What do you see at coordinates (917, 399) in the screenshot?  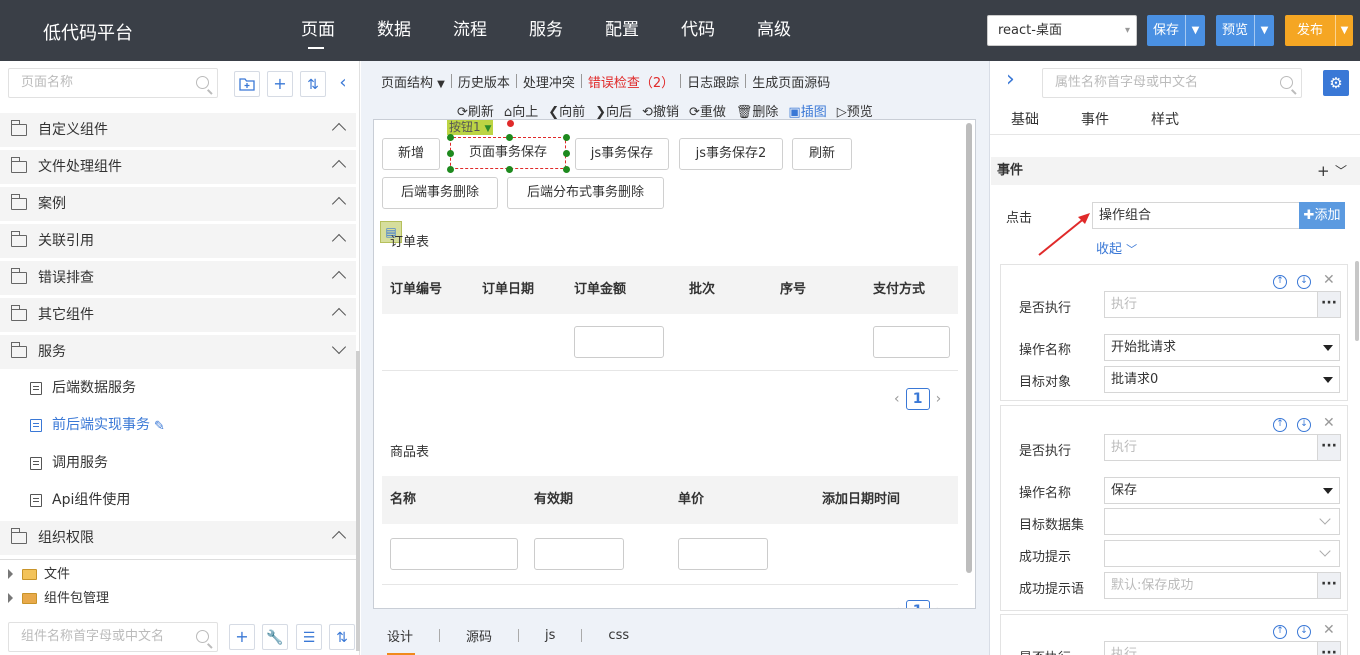 I see `page-number: 1` at bounding box center [917, 399].